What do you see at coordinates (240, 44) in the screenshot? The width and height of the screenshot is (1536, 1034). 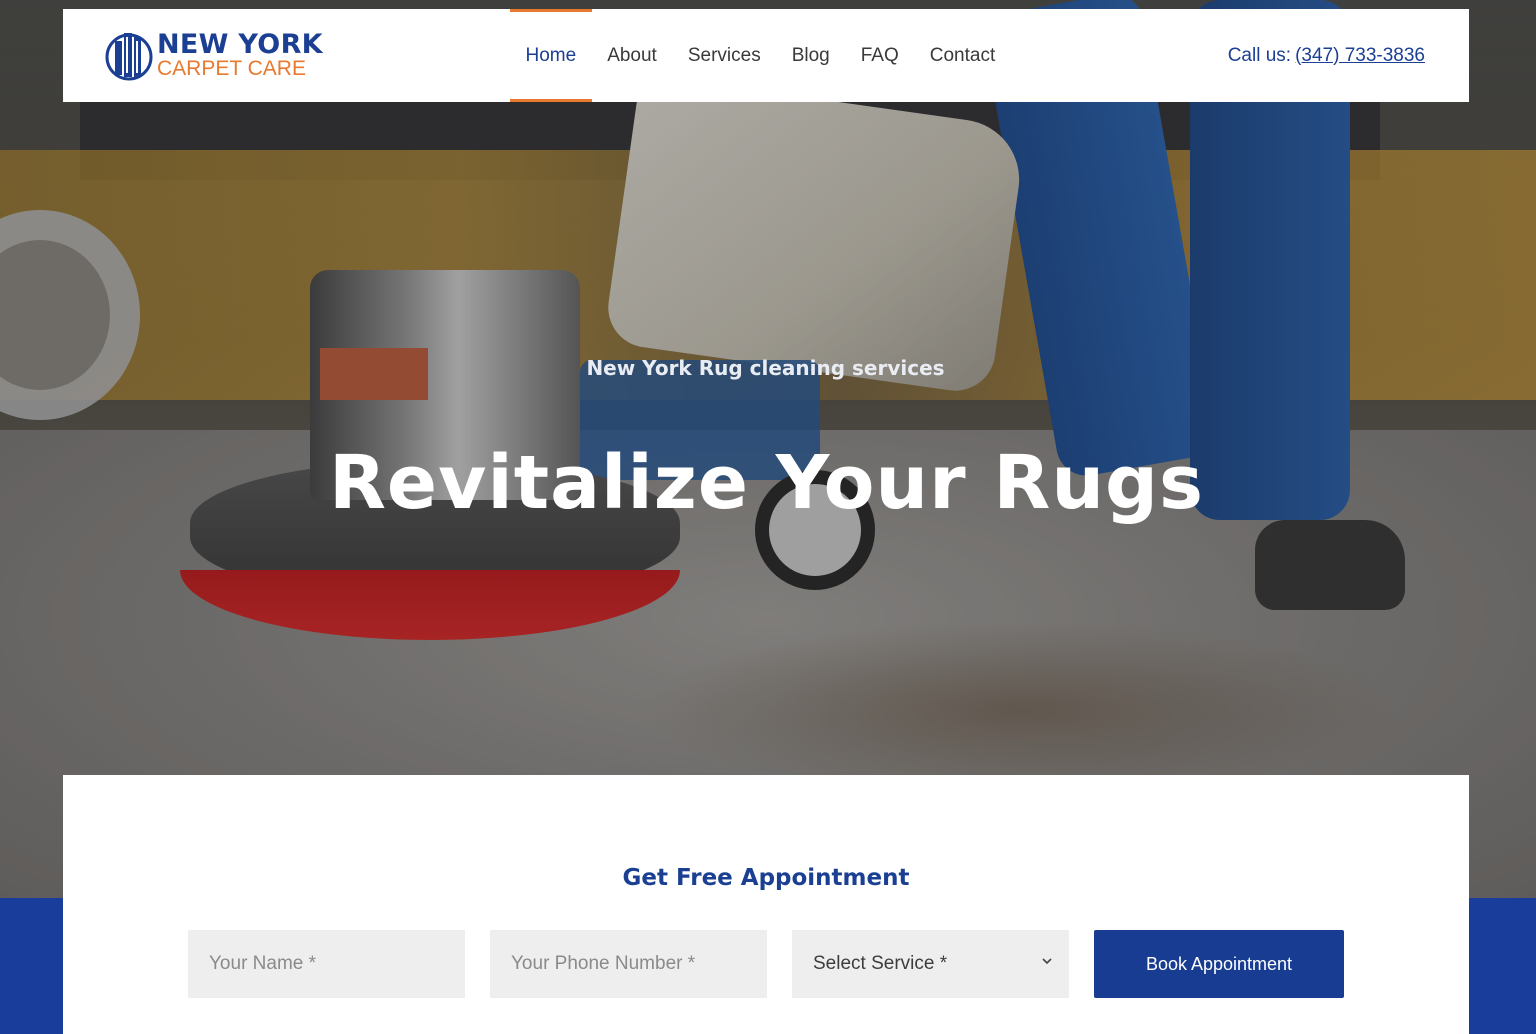 I see `logo-title: NEW YORK` at bounding box center [240, 44].